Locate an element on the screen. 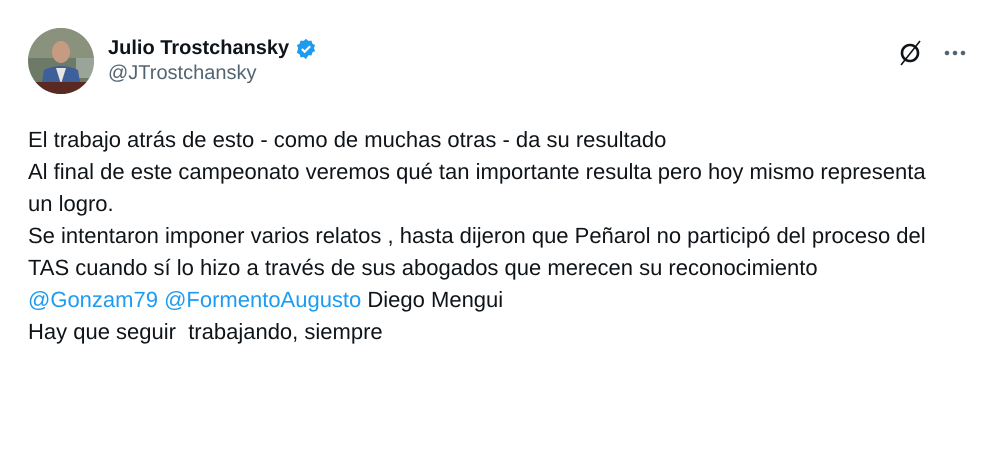  more-icon is located at coordinates (955, 53).